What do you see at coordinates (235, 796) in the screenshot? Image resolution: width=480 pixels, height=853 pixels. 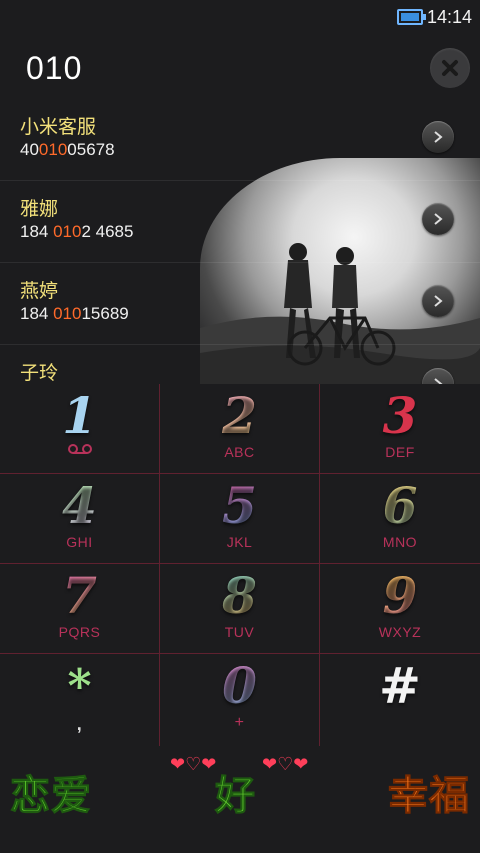 I see `dial-call-button: 好` at bounding box center [235, 796].